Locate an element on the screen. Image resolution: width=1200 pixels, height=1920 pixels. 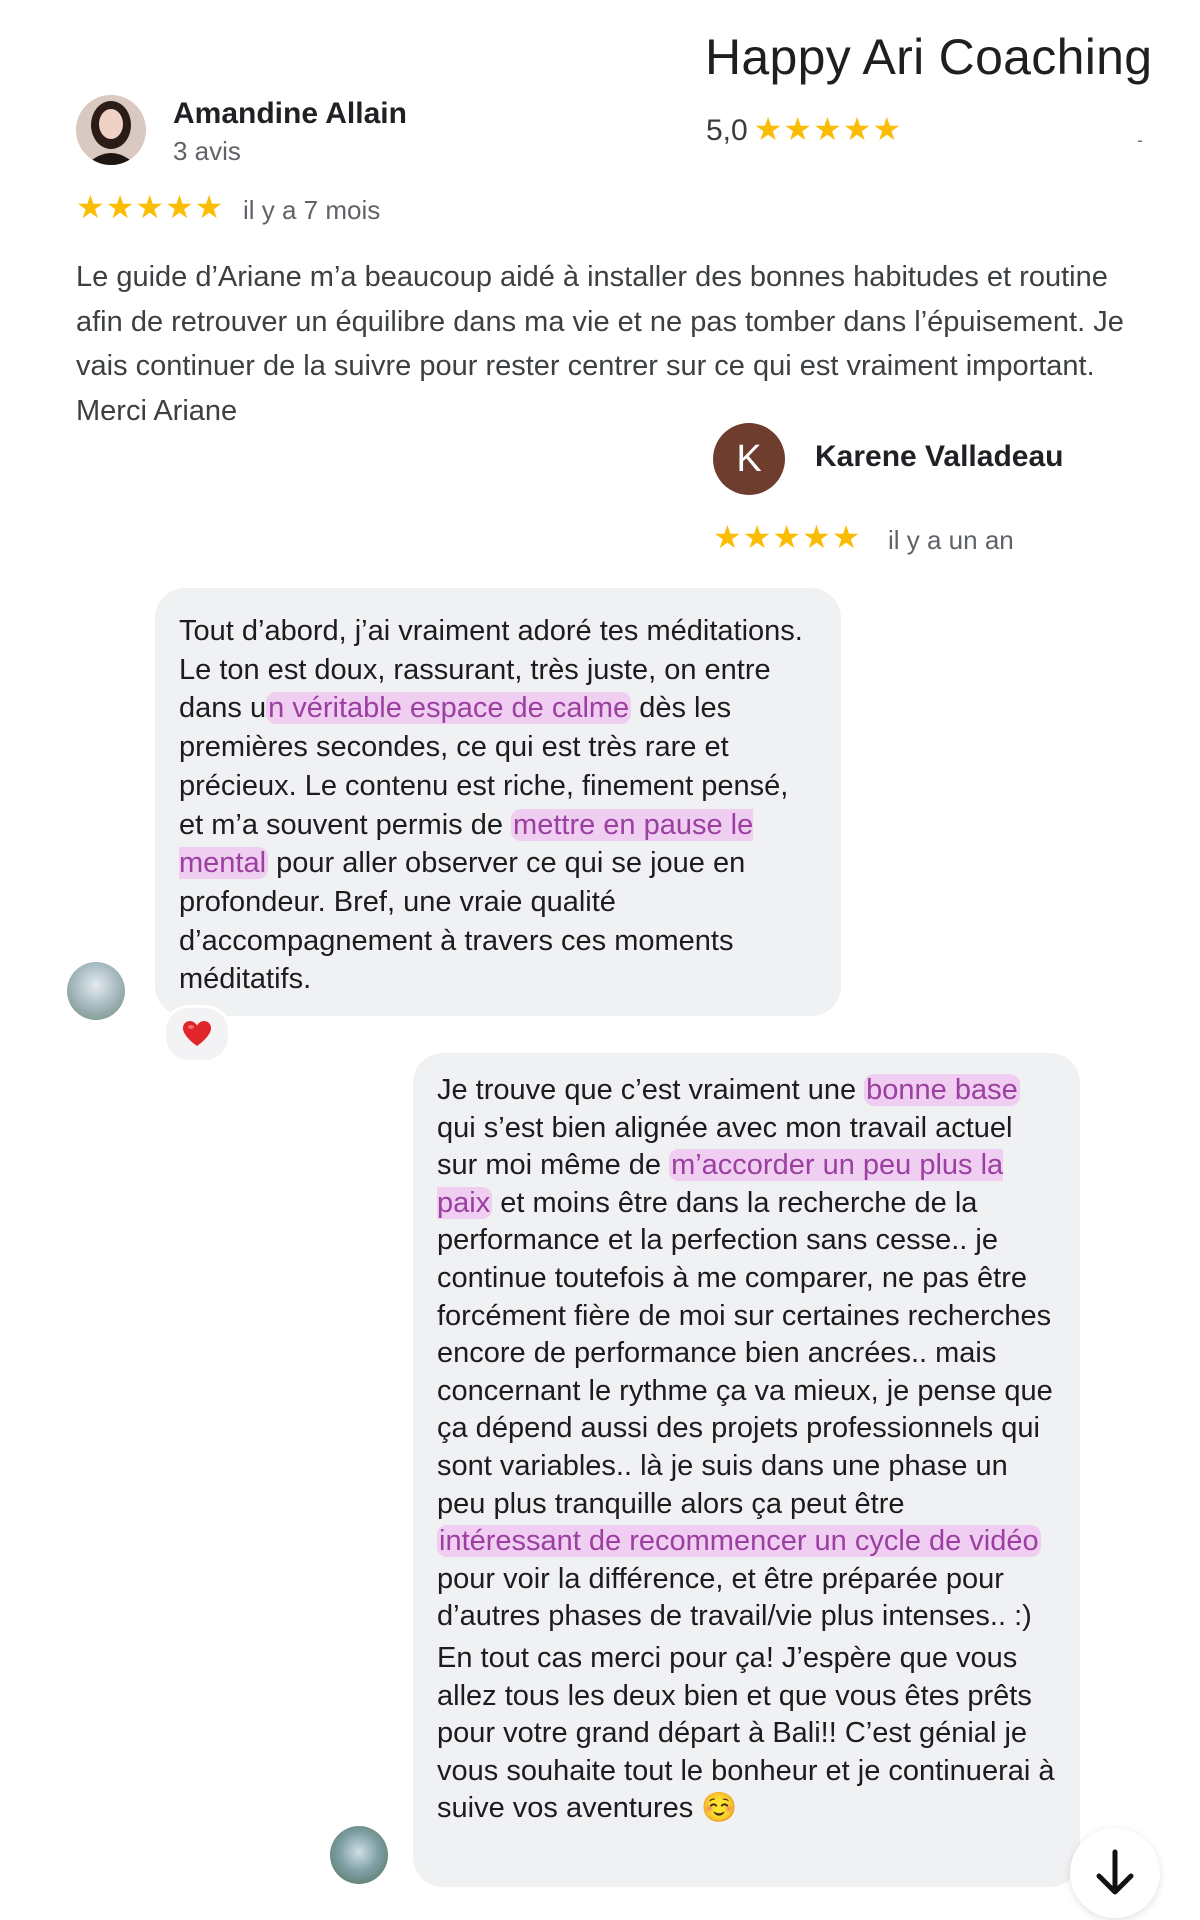
review-time: il y a 7 mois is located at coordinates (312, 210).